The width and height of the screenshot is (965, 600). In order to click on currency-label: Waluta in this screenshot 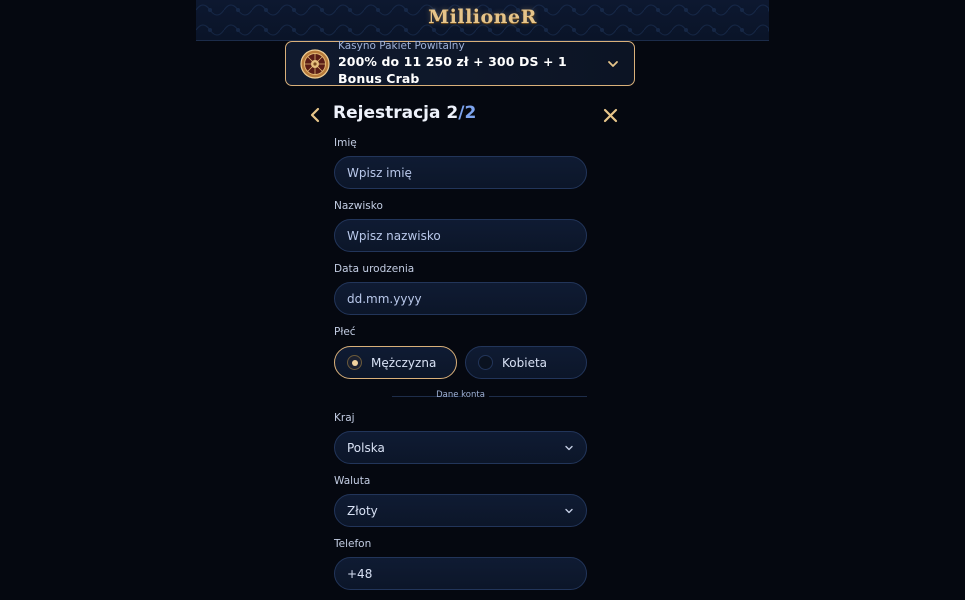, I will do `click(352, 481)`.